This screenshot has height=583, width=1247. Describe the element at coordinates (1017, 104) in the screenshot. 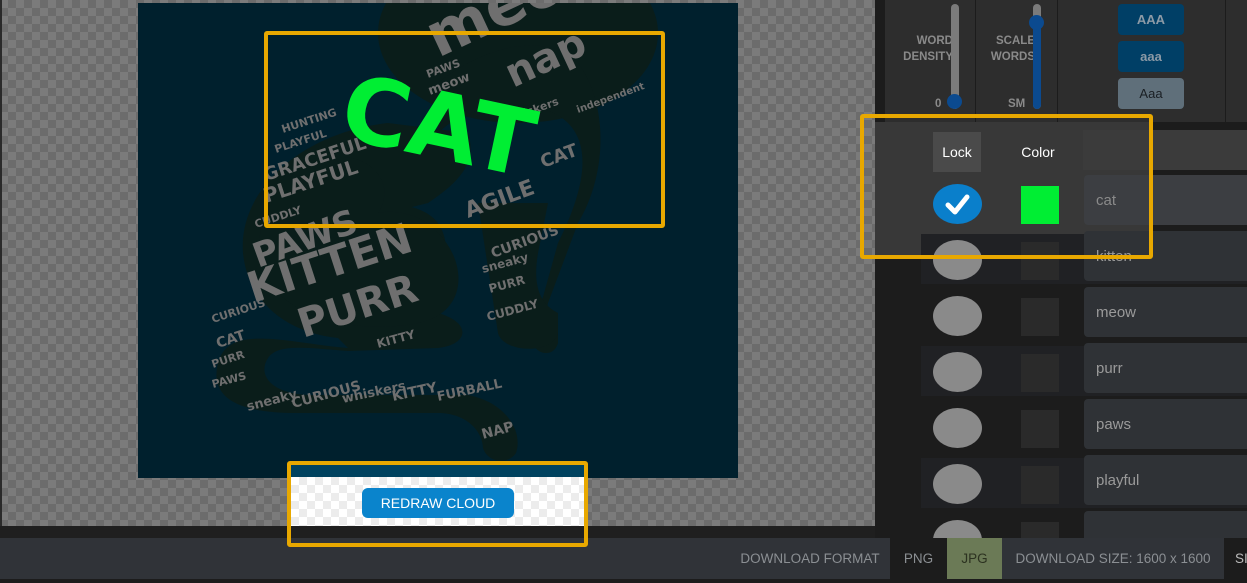

I see `scale-words-min-label: SM` at that location.